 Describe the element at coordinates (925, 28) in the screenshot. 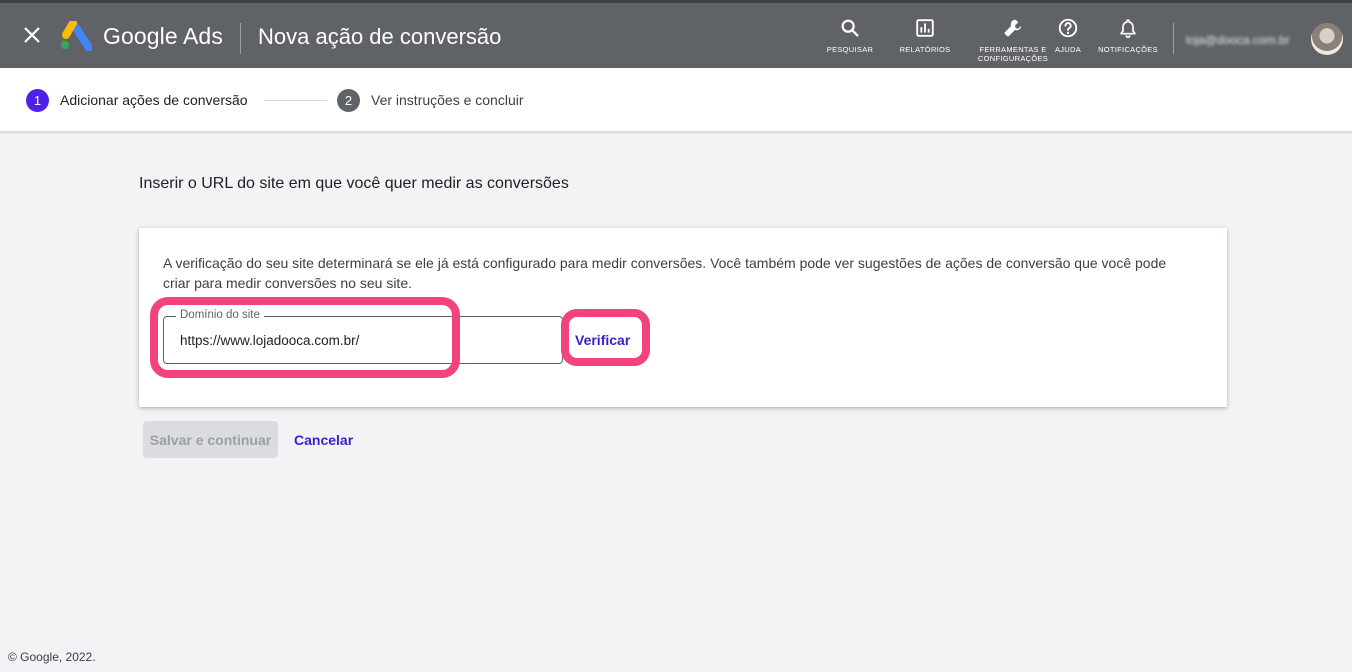

I see `bar-chart-icon` at that location.